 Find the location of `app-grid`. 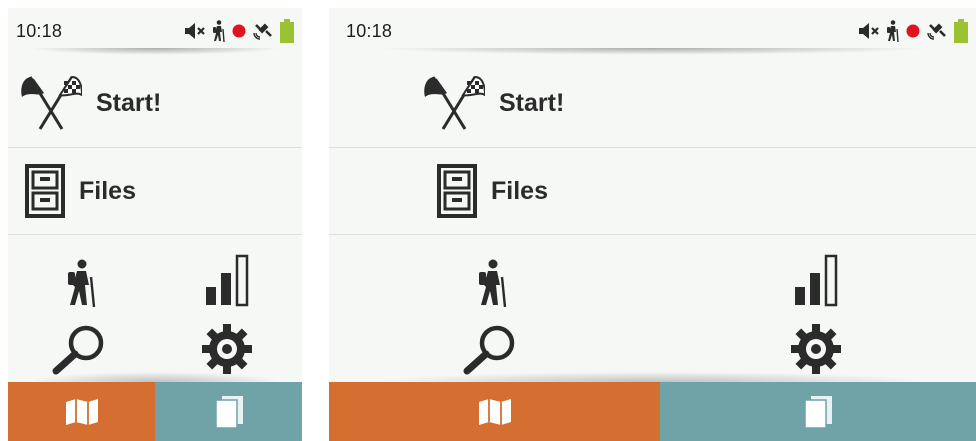

app-grid is located at coordinates (155, 309).